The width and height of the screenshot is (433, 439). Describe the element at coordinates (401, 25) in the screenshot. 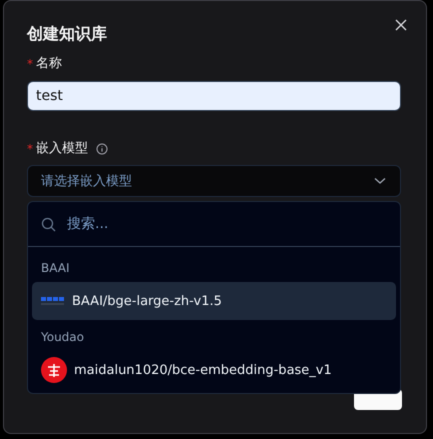

I see `close-icon` at that location.